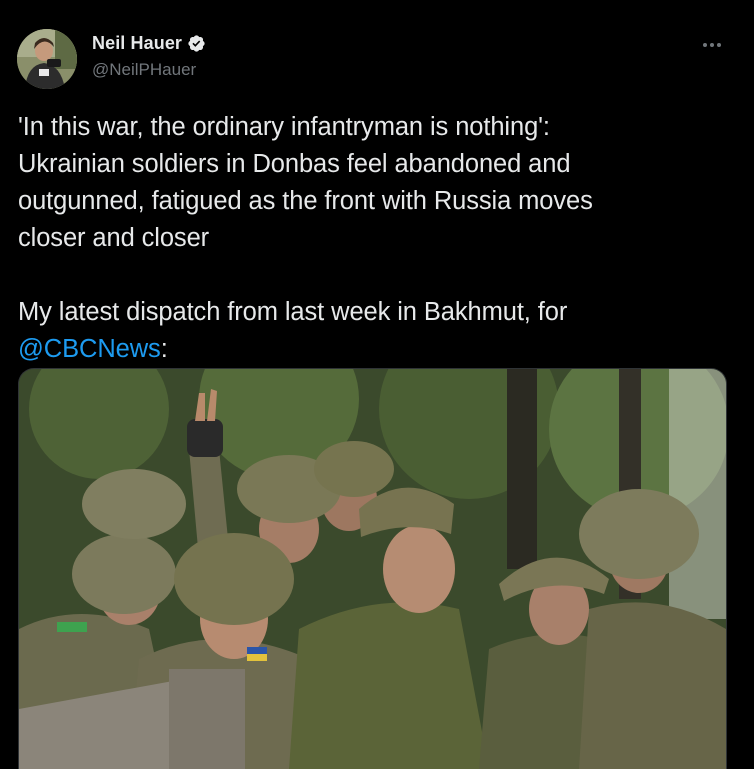  Describe the element at coordinates (196, 43) in the screenshot. I see `verified-badge-icon` at that location.